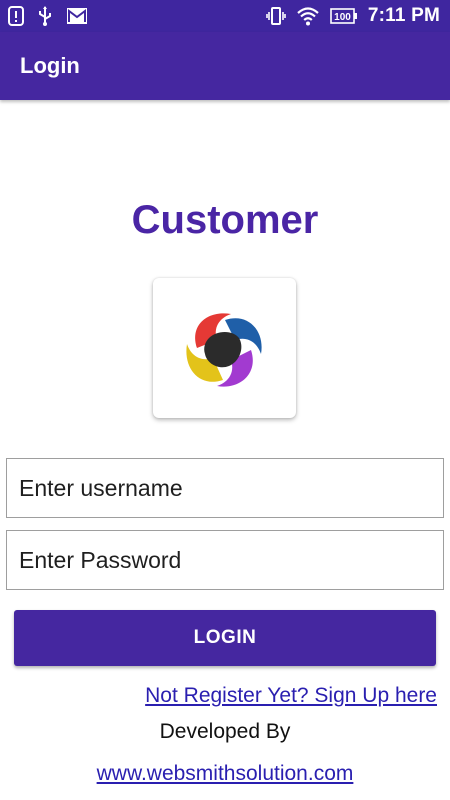  I want to click on usb-icon, so click(45, 16).